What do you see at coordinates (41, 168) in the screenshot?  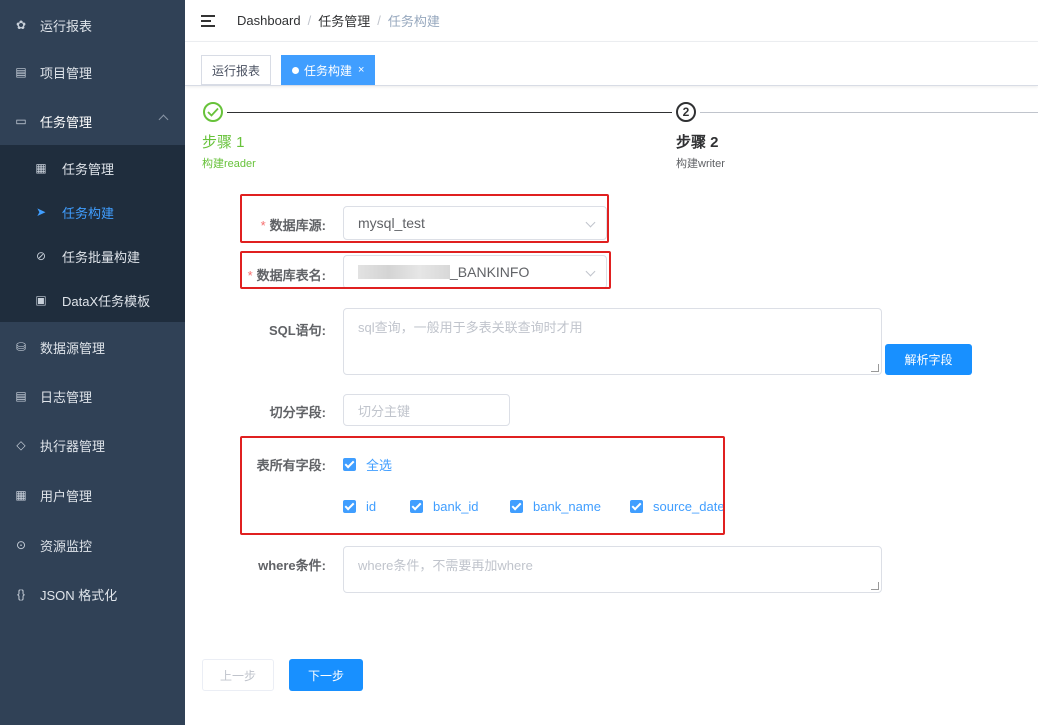 I see `task-list-icon: ▦` at bounding box center [41, 168].